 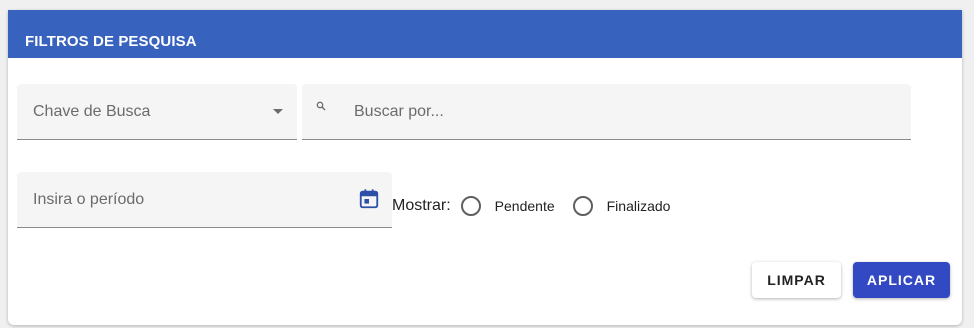 I want to click on period-field: Insira o período, so click(x=204, y=200).